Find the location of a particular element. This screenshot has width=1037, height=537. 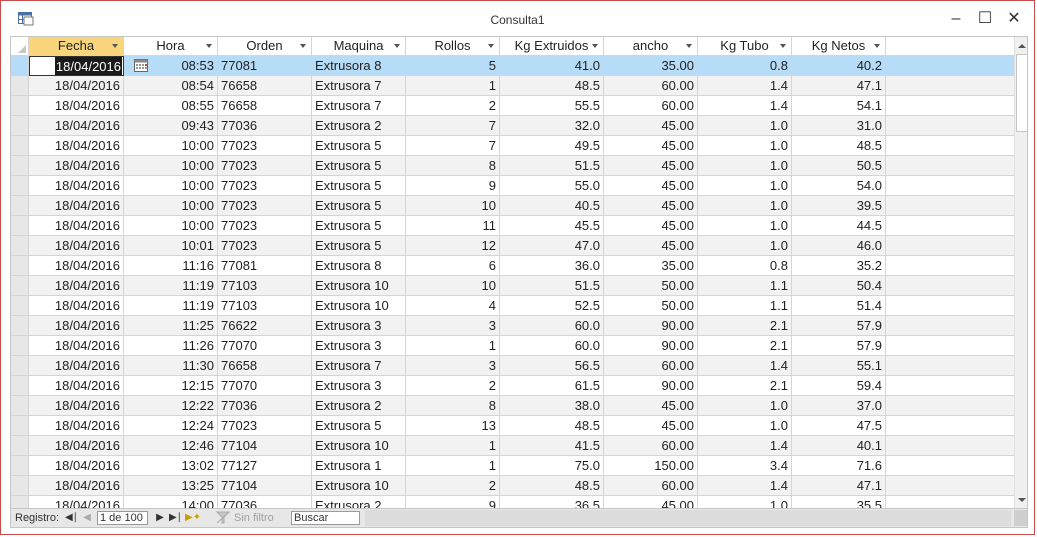

cell-orden: 77070 is located at coordinates (265, 386).